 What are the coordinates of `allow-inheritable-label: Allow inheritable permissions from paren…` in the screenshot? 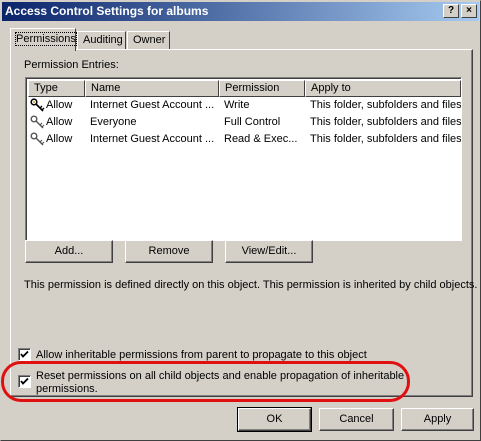 It's located at (201, 355).